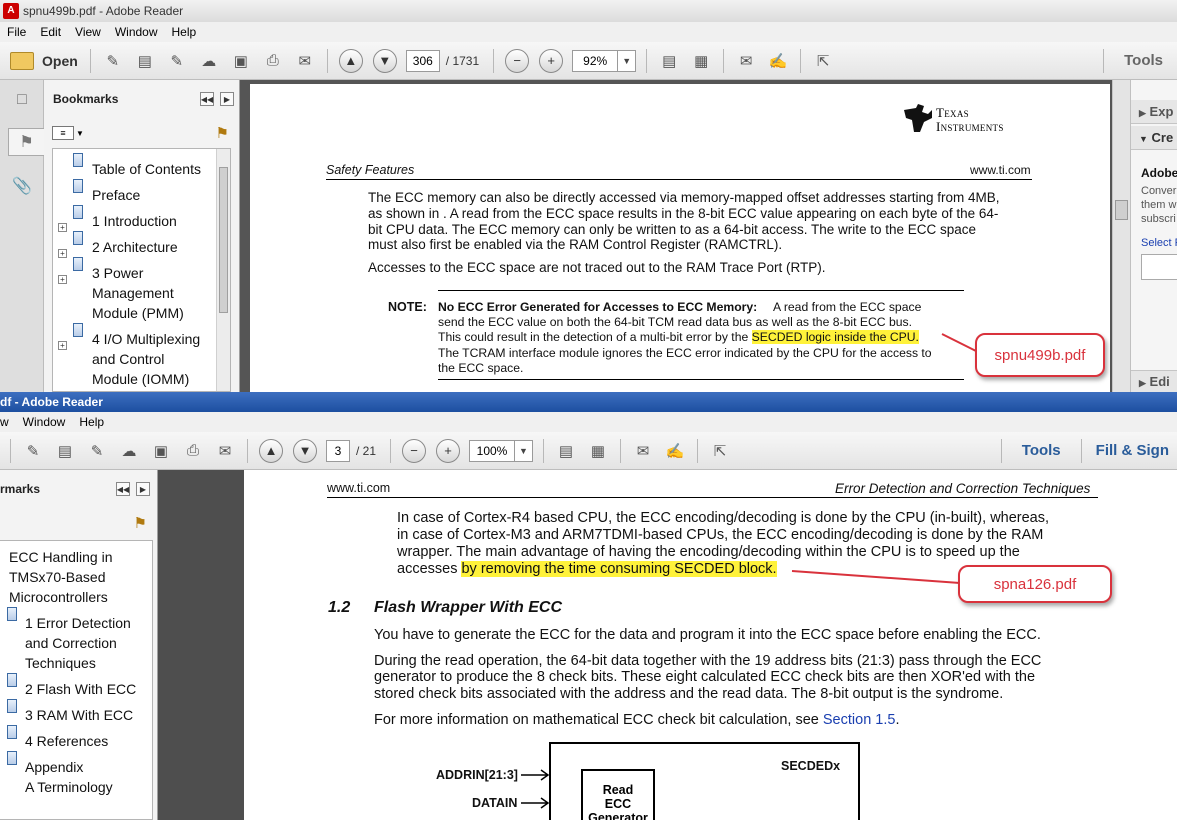  Describe the element at coordinates (22, 60) in the screenshot. I see `folder-icon` at that location.